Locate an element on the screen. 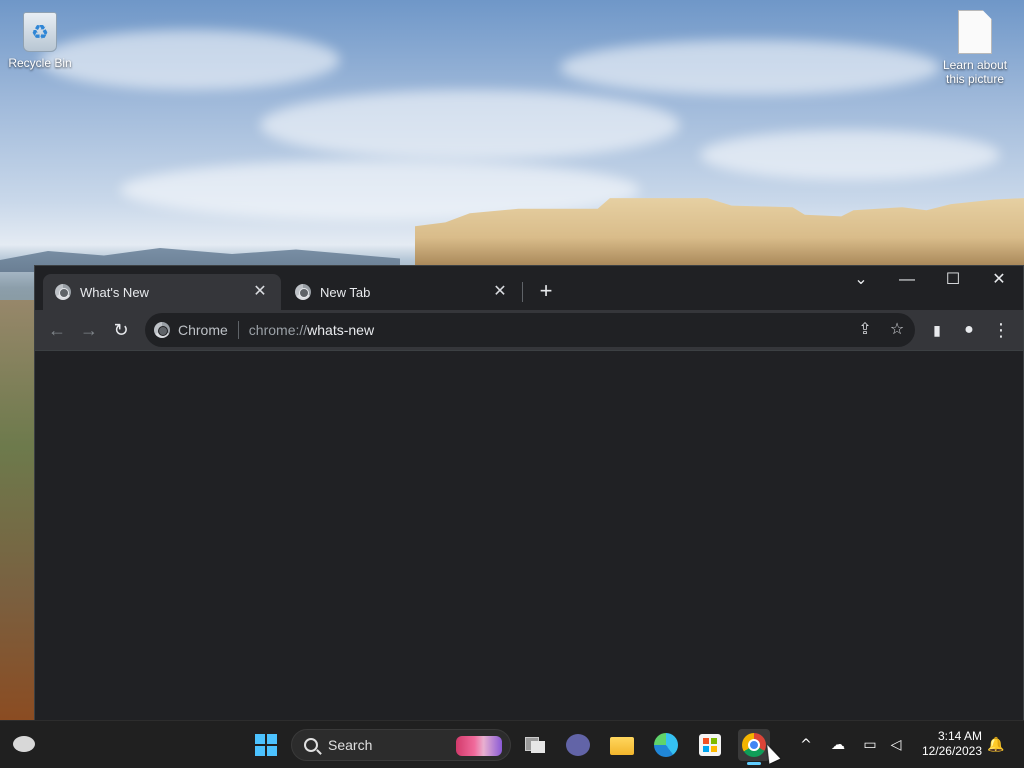  meet-icon is located at coordinates (578, 745).